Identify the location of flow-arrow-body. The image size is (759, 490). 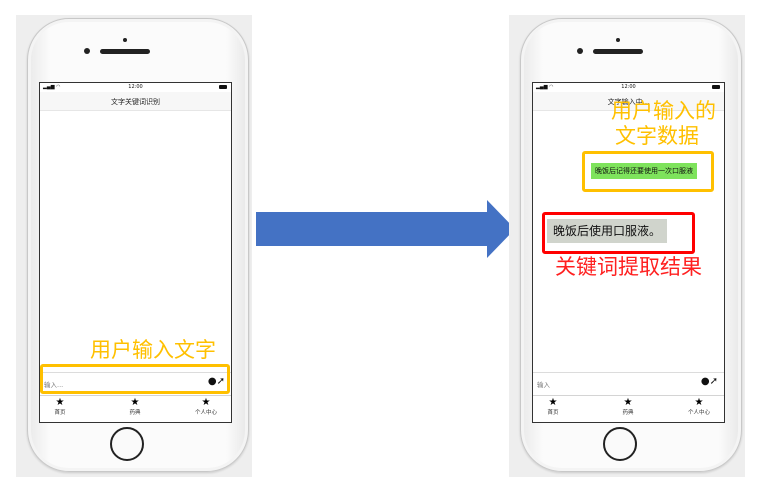
(372, 229).